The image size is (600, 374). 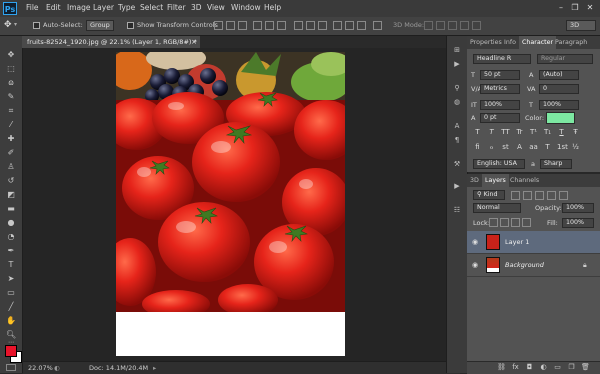 What do you see at coordinates (298, 25) in the screenshot?
I see `distribute-top-icon` at bounding box center [298, 25].